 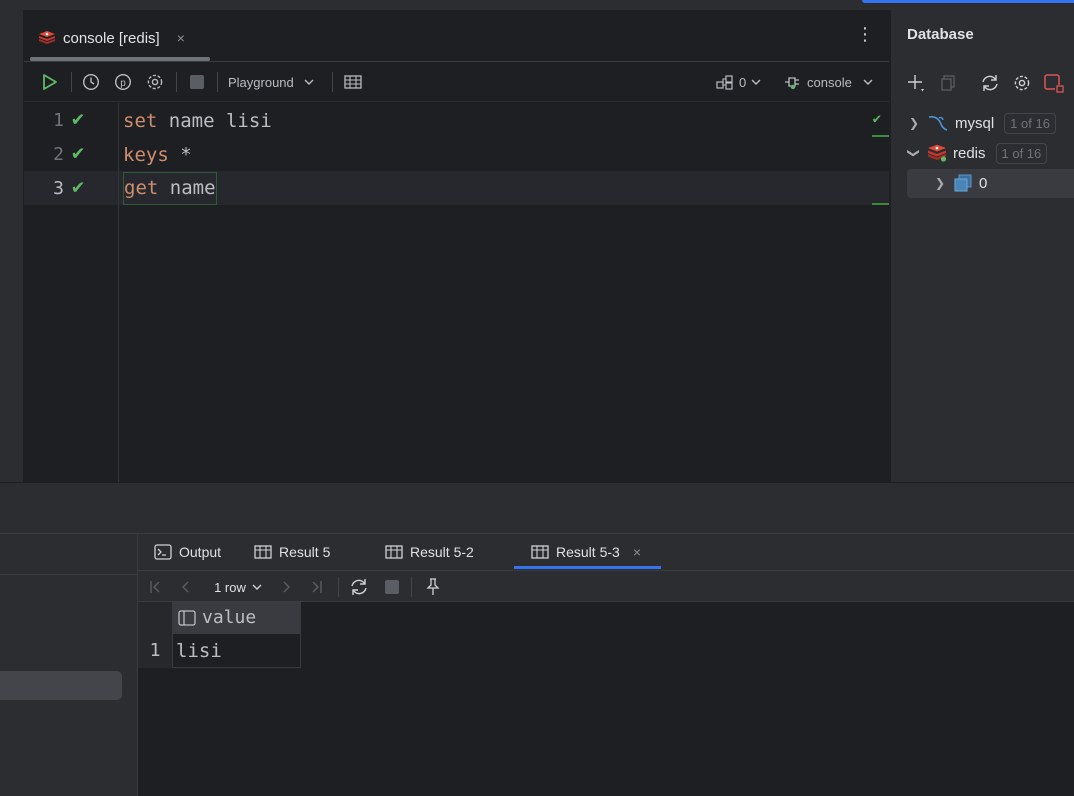 I want to click on editor-tab-bar: console [redis] × ⋮, so click(x=456, y=36).